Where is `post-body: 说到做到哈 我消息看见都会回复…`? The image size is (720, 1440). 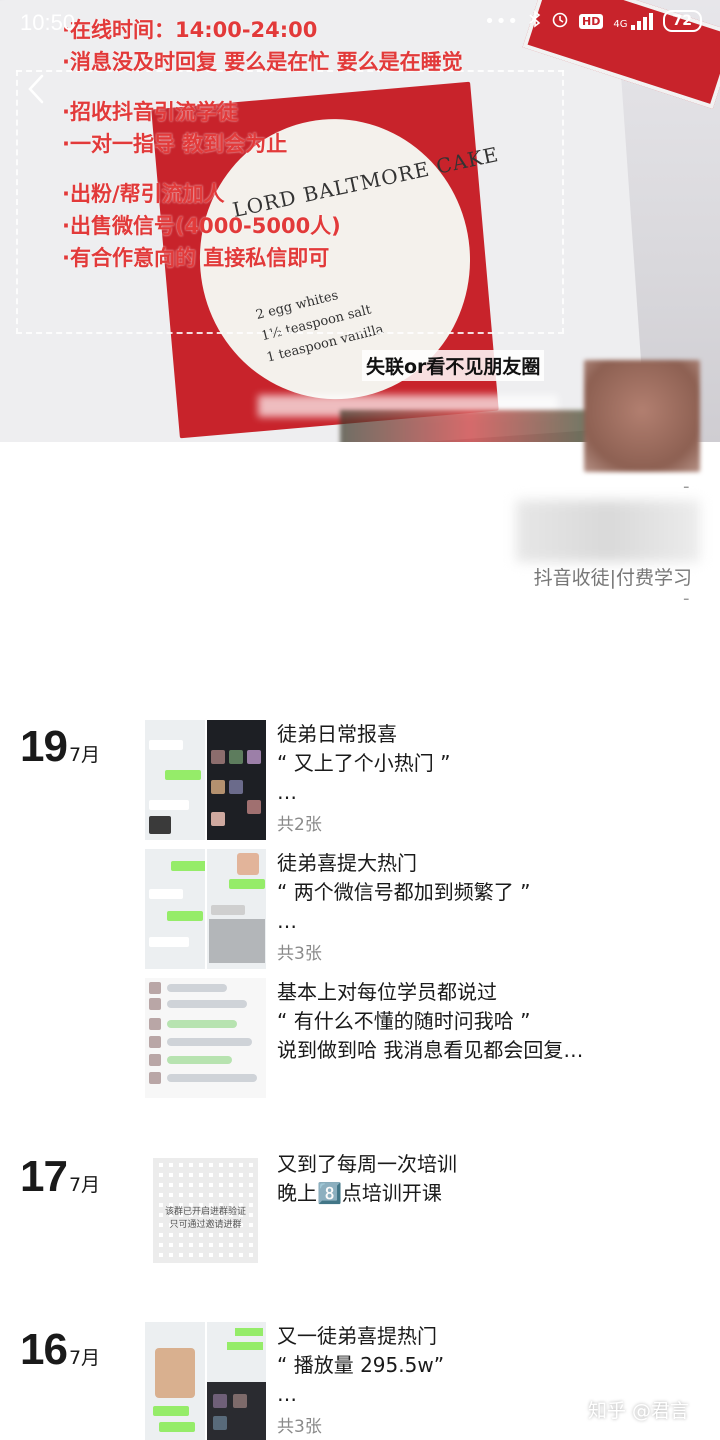 post-body: 说到做到哈 我消息看见都会回复… is located at coordinates (430, 1050).